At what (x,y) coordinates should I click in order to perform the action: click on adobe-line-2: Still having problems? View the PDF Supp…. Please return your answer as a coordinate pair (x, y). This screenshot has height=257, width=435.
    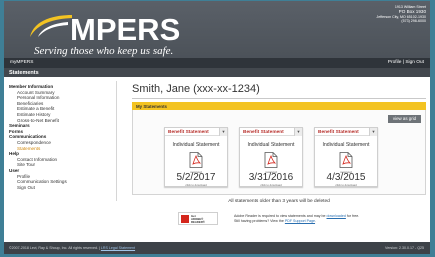
    Looking at the image, I should click on (296, 221).